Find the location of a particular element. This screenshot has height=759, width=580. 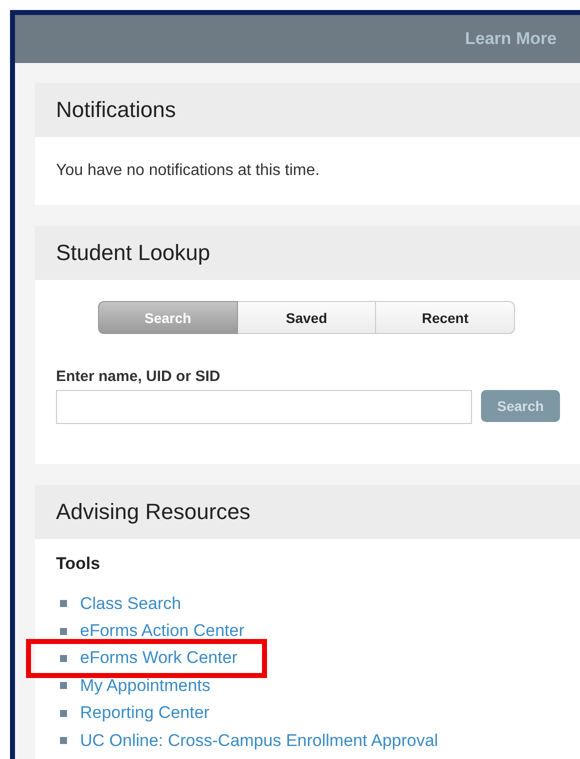

tool-link: eForms Action Center is located at coordinates (162, 631).